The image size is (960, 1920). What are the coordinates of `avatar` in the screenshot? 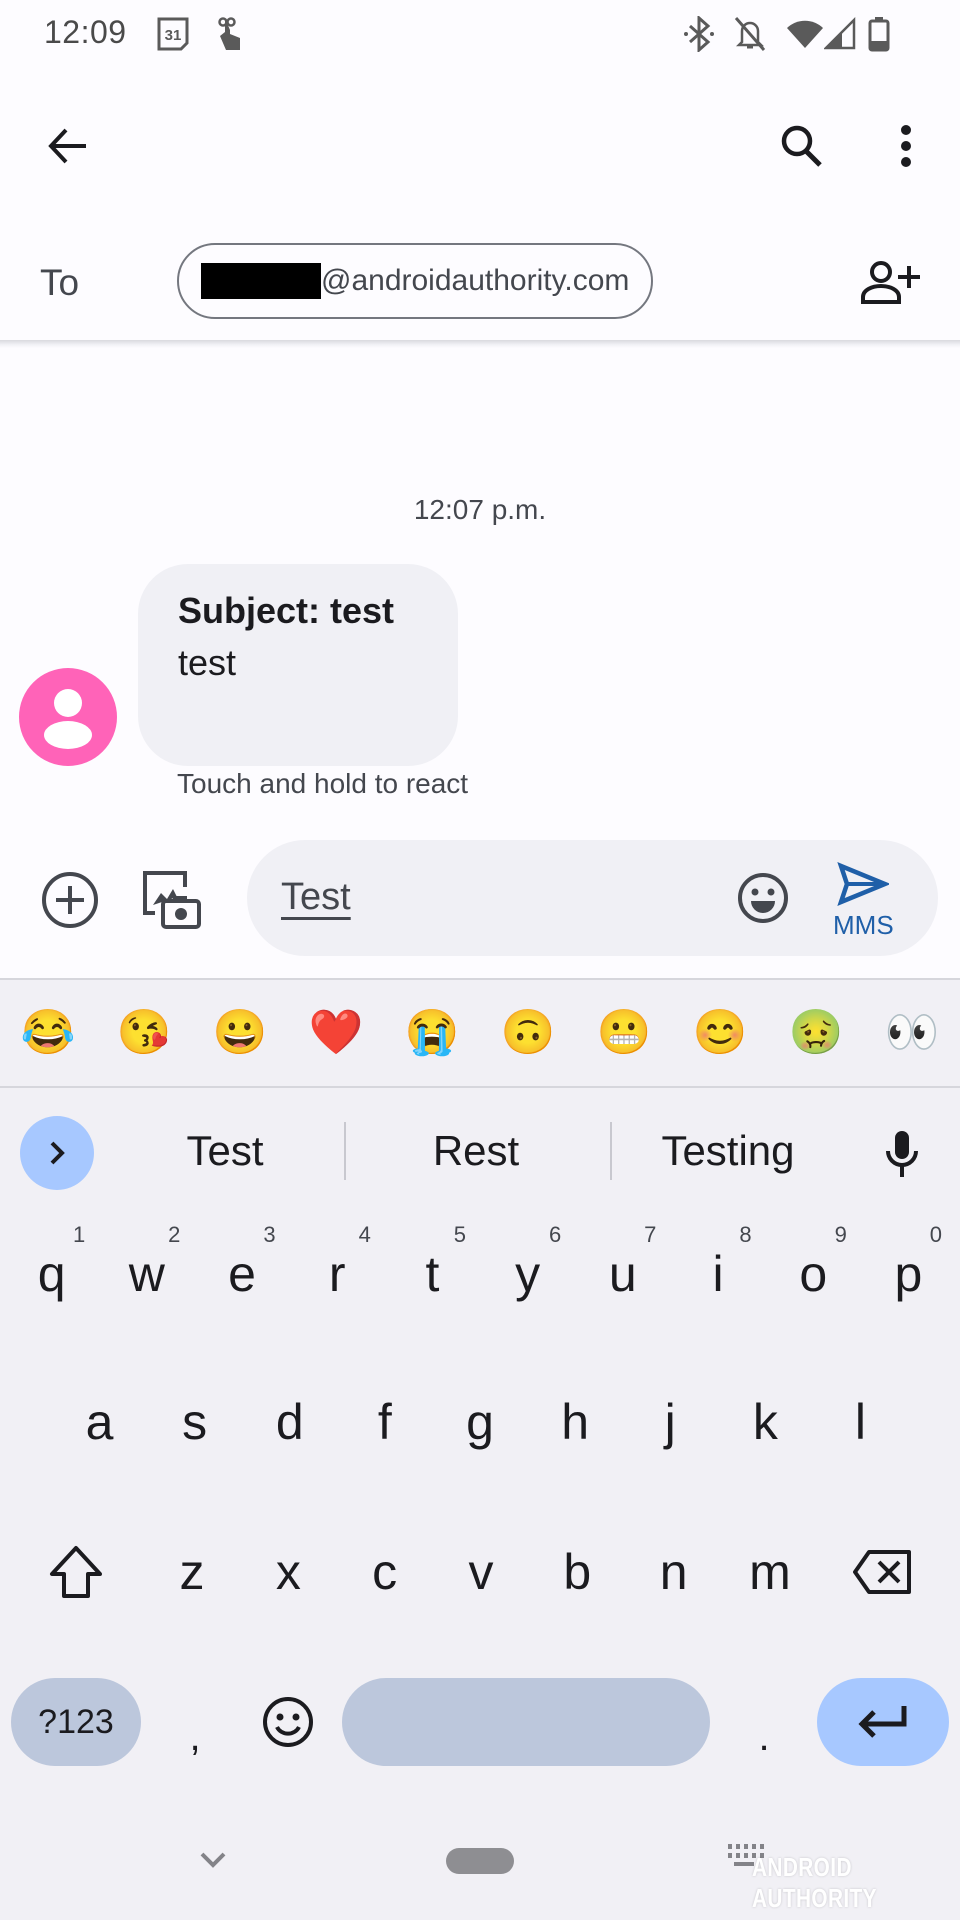 It's located at (68, 717).